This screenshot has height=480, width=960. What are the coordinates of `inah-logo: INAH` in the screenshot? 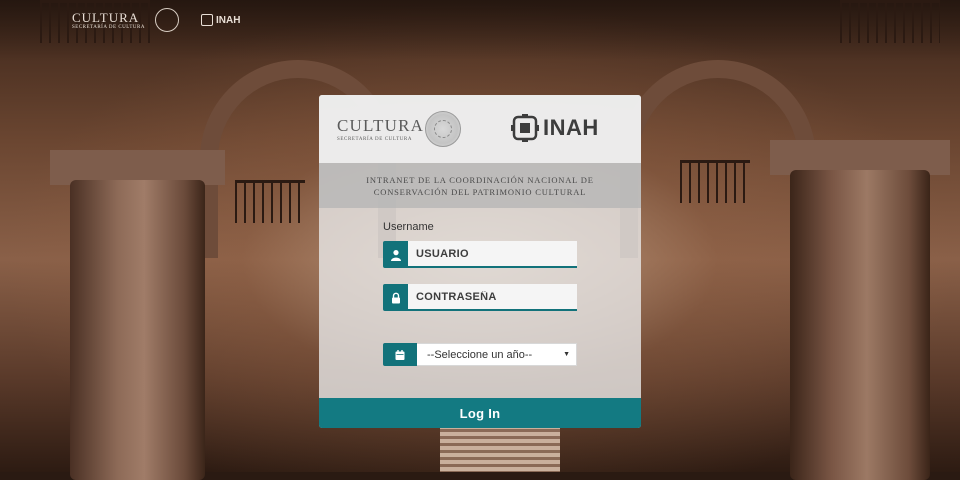 It's located at (555, 128).